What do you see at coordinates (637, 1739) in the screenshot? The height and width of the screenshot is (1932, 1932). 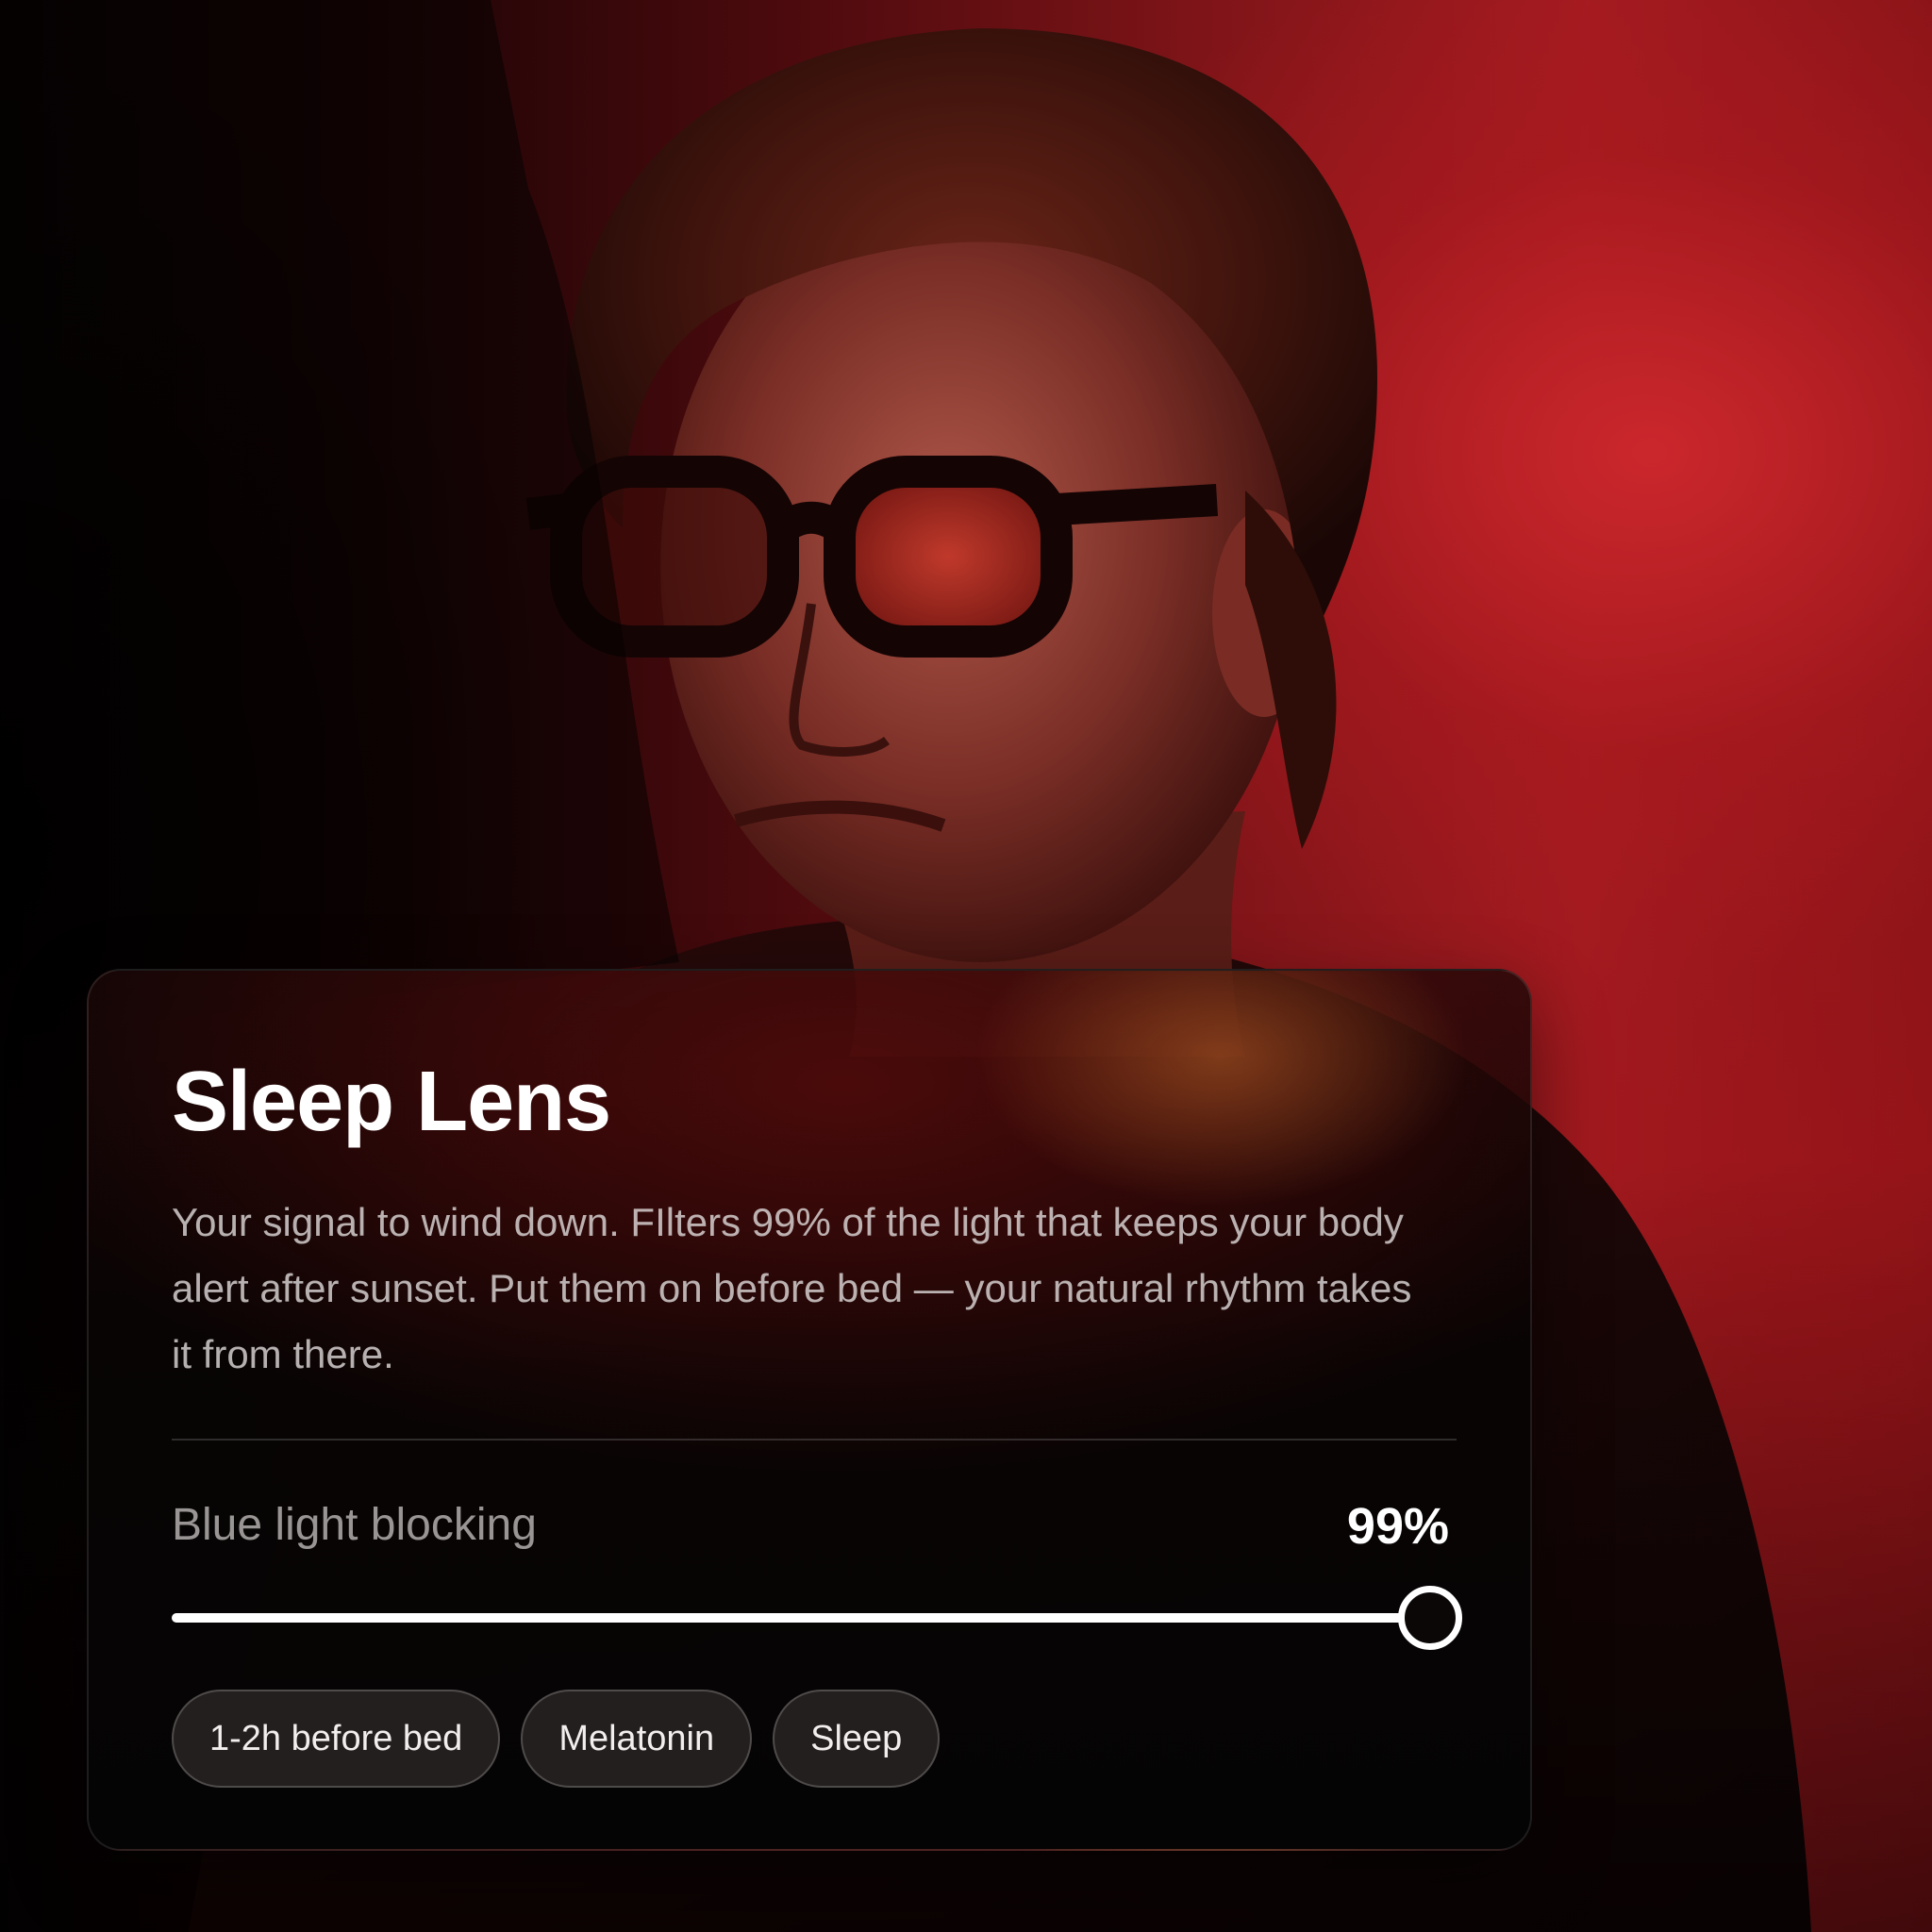 I see `tag-chip: Melatonin` at bounding box center [637, 1739].